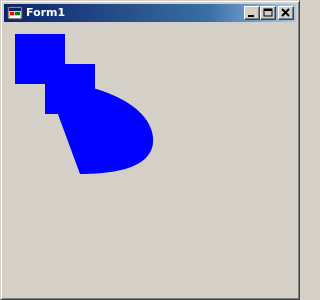  Describe the element at coordinates (99, 126) in the screenshot. I see `blue-curved-shape` at that location.